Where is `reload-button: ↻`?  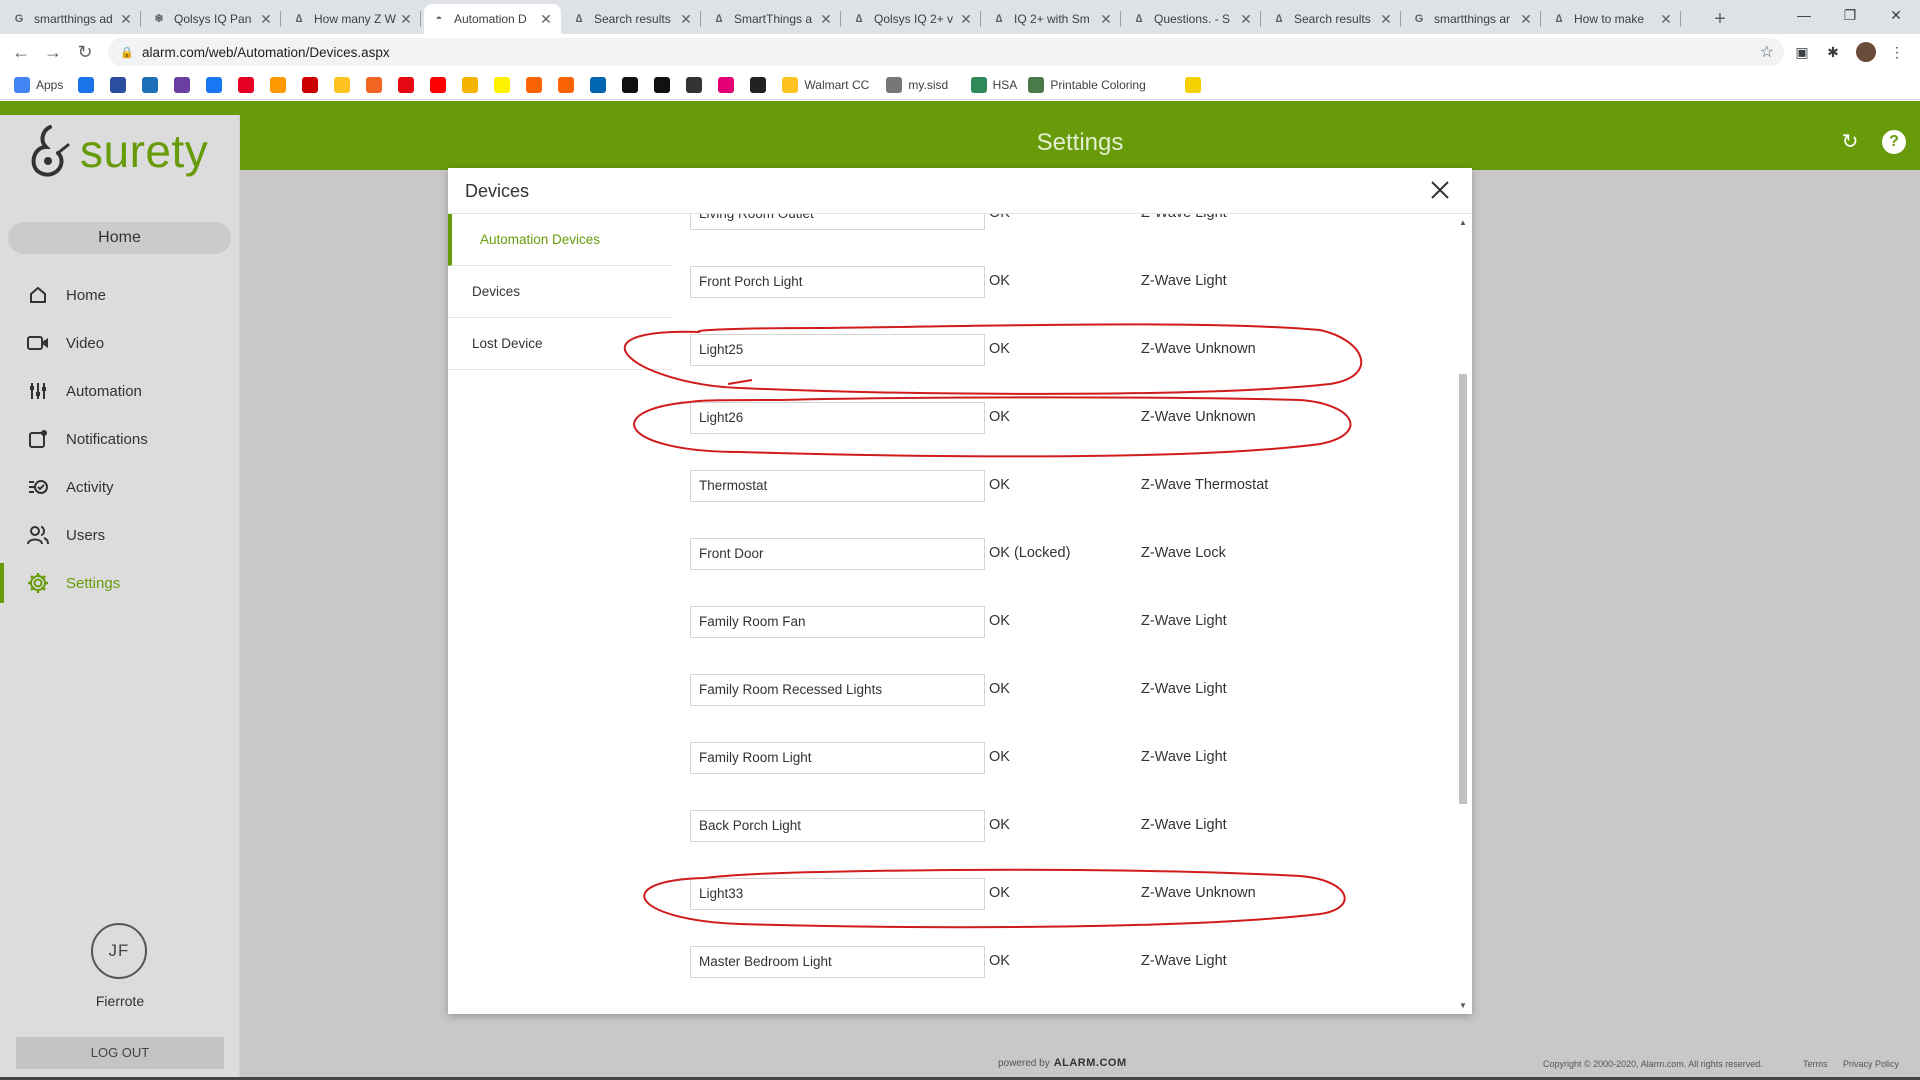 reload-button: ↻ is located at coordinates (85, 52).